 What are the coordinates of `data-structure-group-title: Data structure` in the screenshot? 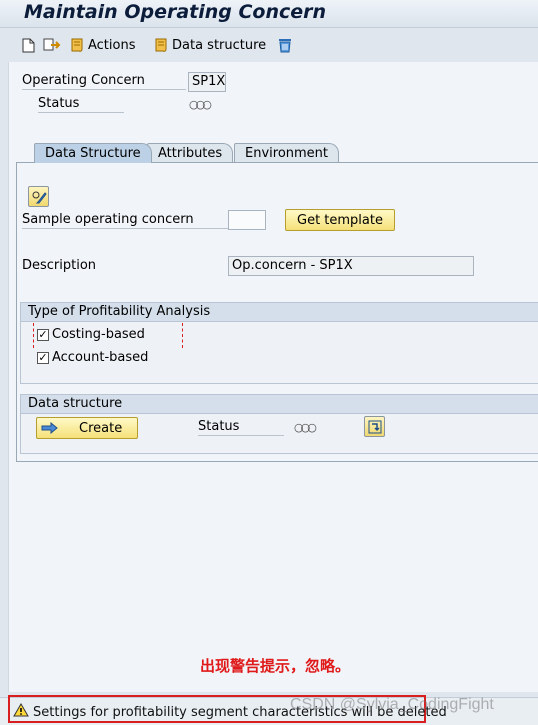 It's located at (279, 404).